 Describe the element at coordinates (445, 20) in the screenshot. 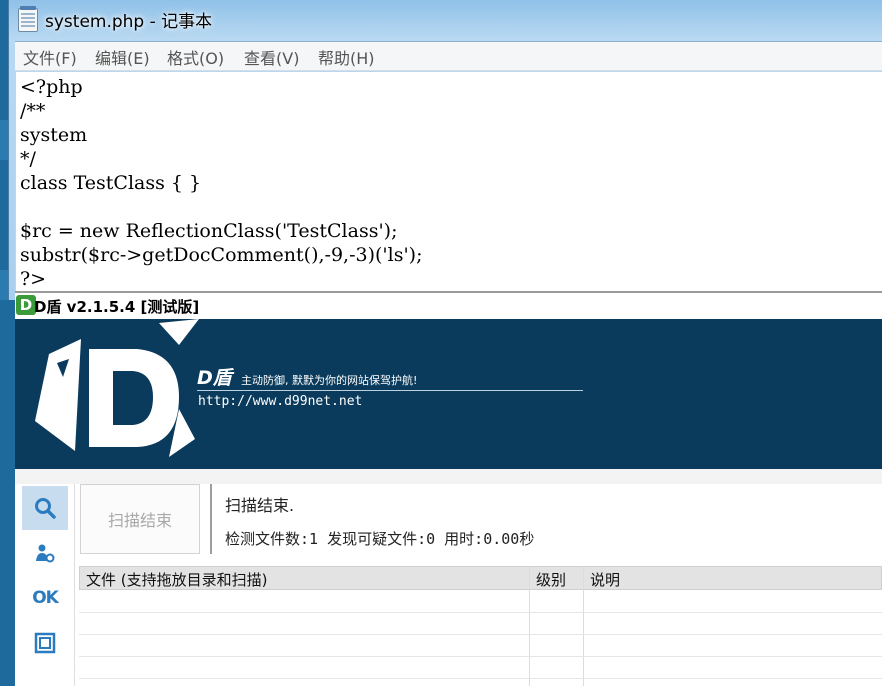

I see `notepad-title-bar: system.php - 记事本` at that location.